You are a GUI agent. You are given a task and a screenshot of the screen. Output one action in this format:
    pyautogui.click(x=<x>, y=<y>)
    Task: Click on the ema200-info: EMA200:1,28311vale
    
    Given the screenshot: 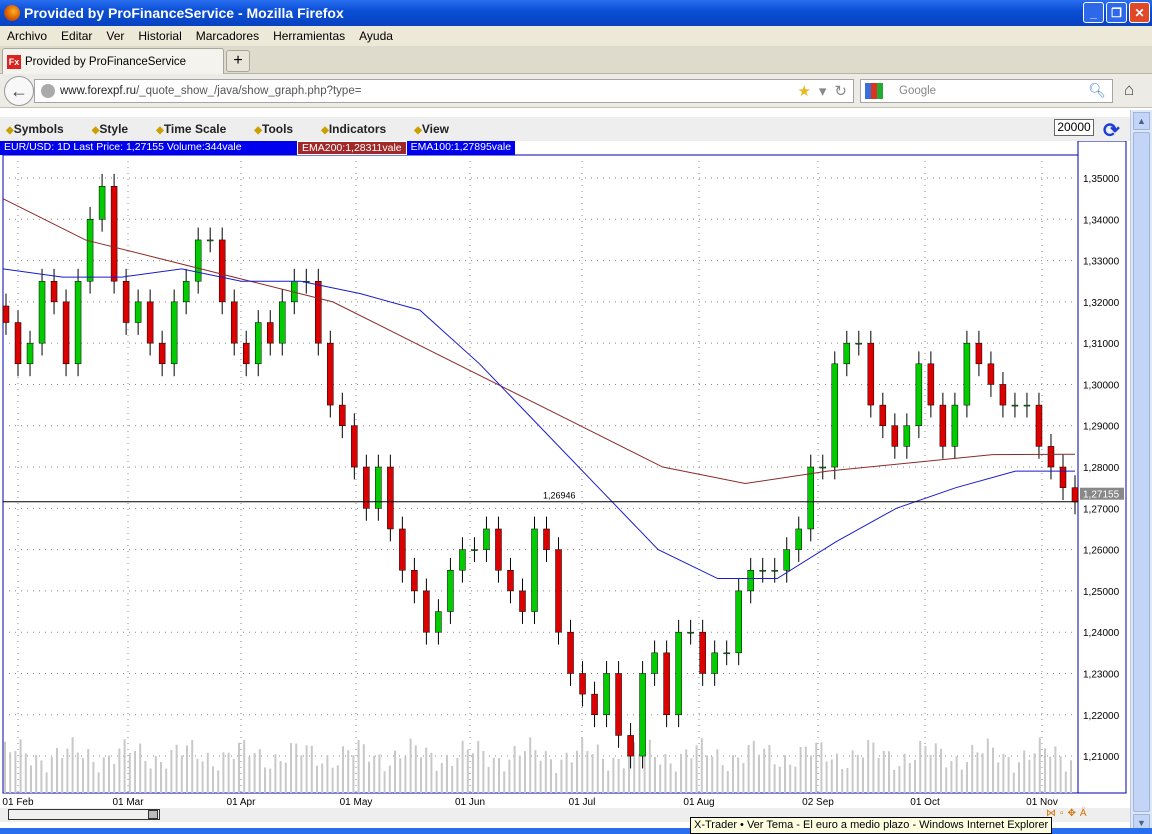 What is the action you would take?
    pyautogui.click(x=352, y=148)
    